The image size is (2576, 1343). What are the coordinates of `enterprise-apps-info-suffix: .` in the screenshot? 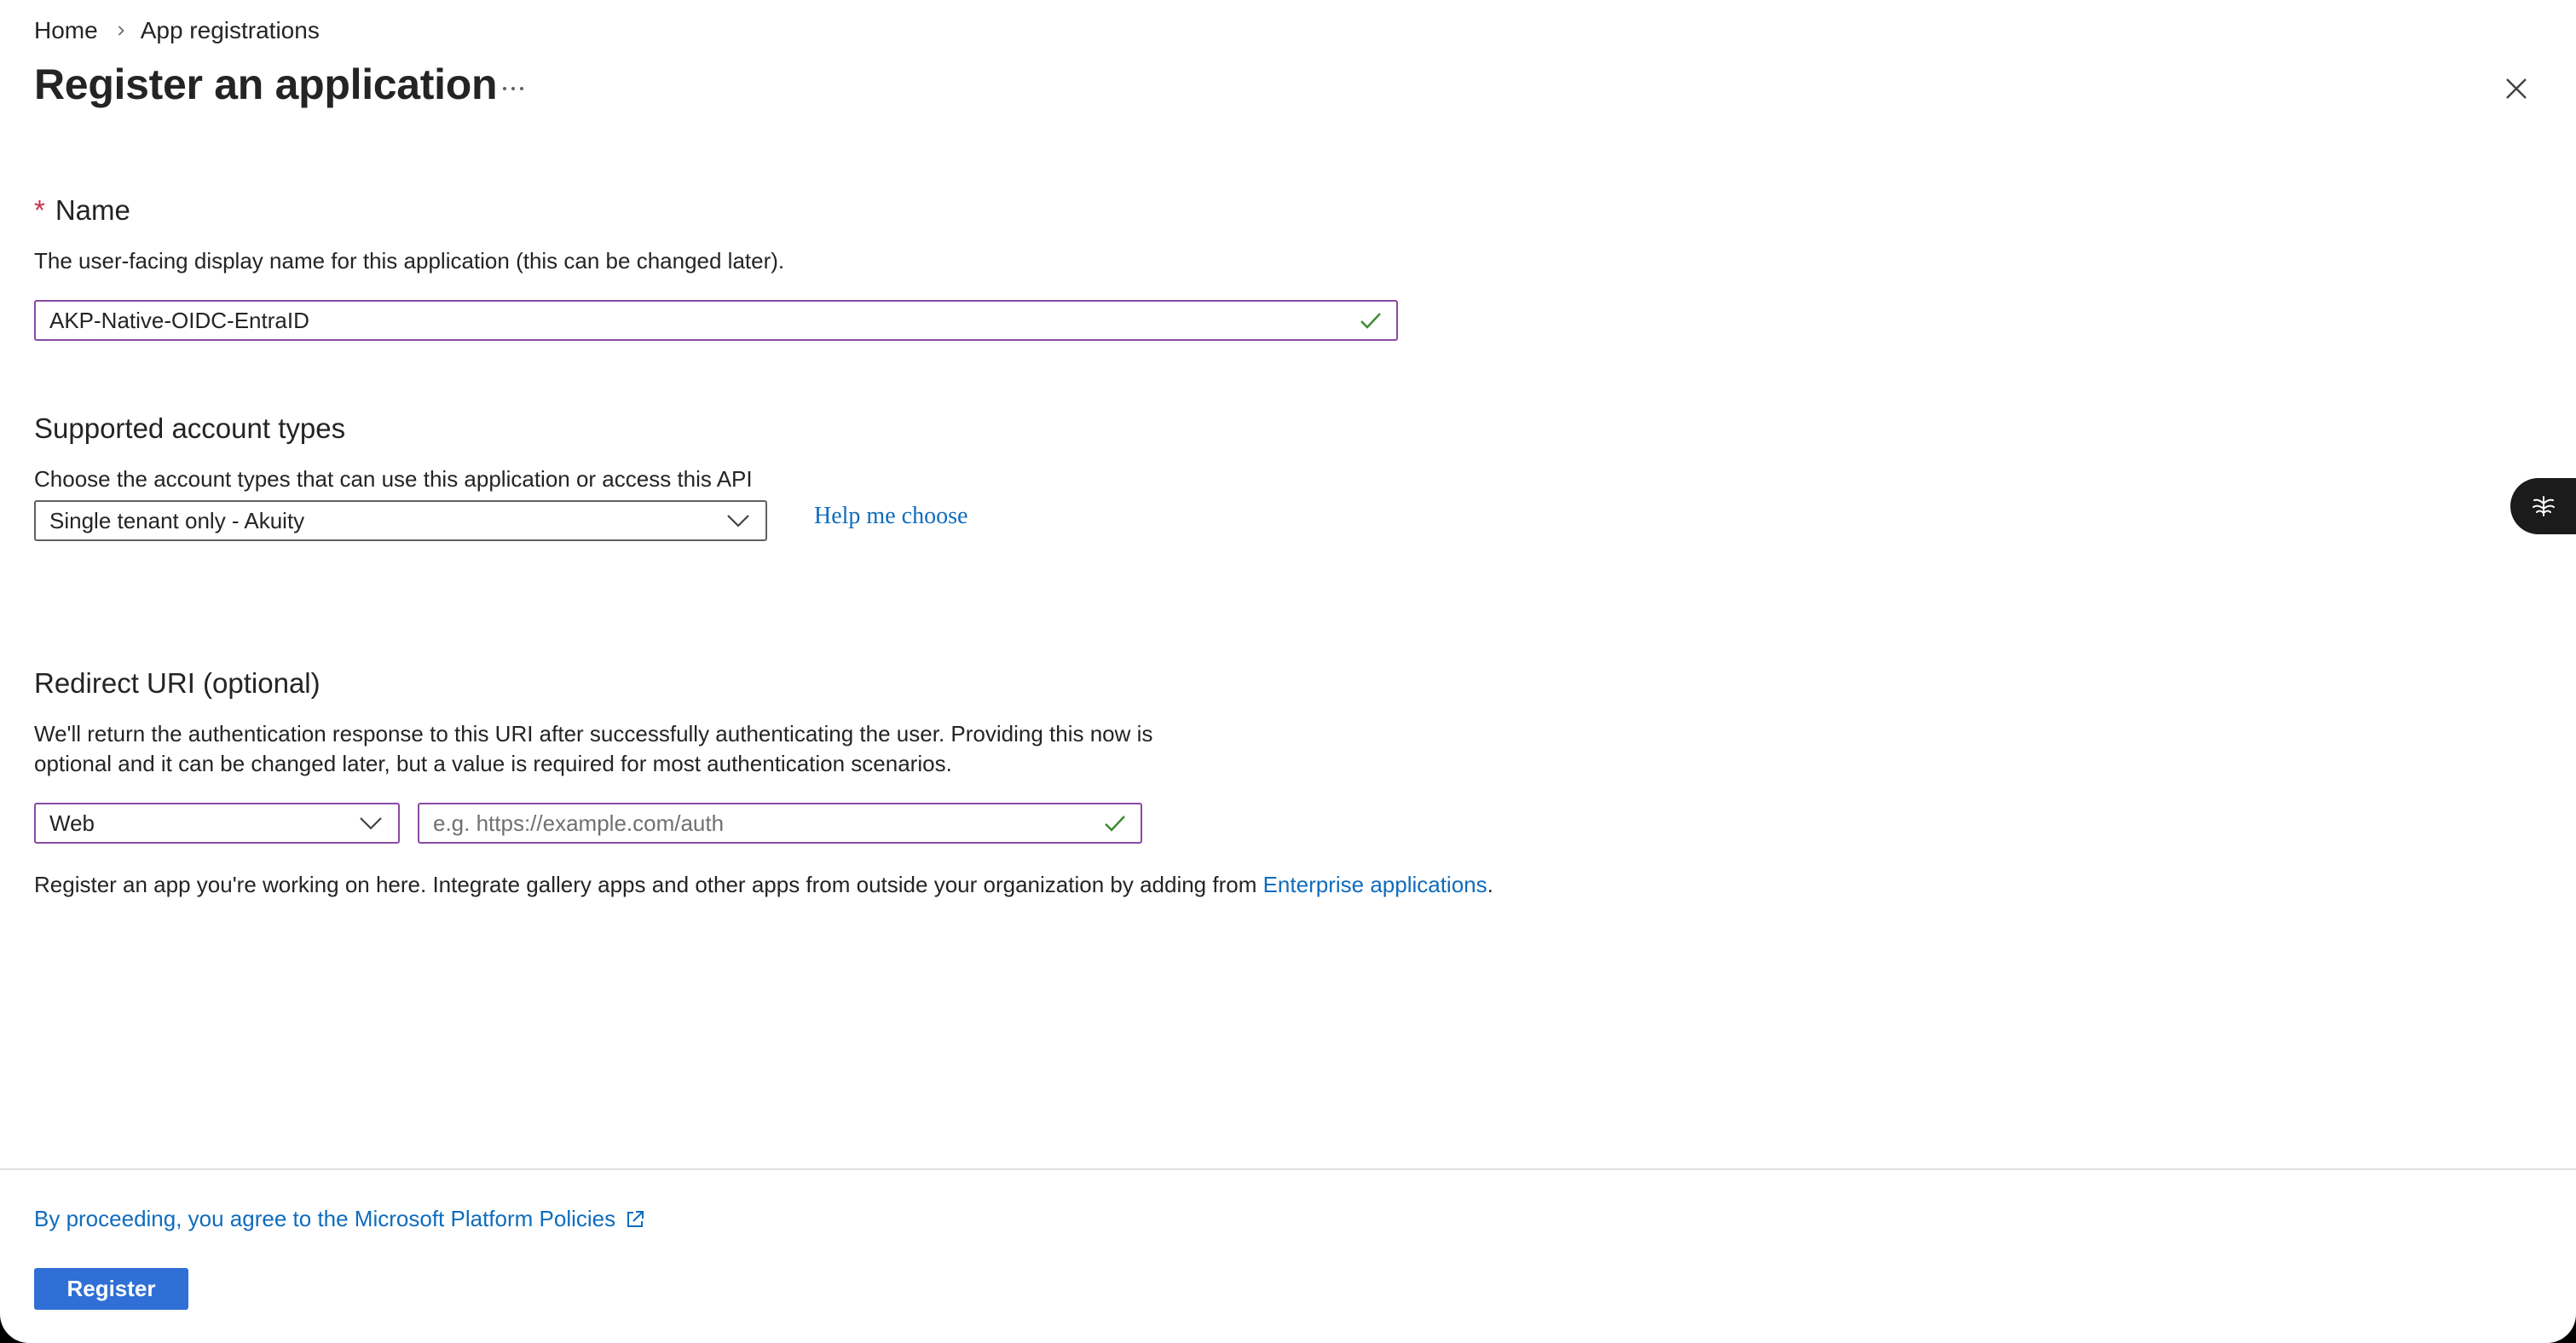 It's located at (1490, 884).